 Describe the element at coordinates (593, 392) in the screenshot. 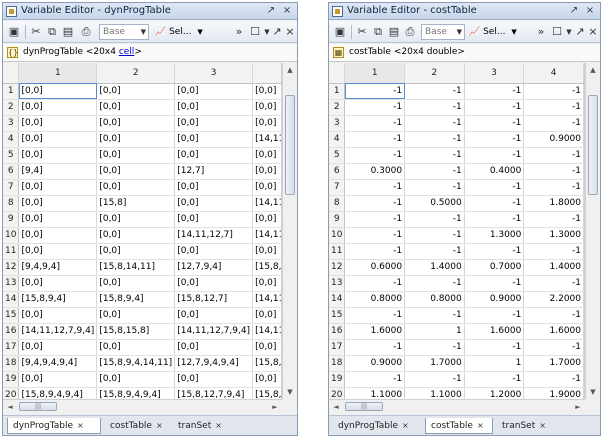

I see `scroll-down-icon: ▼` at that location.